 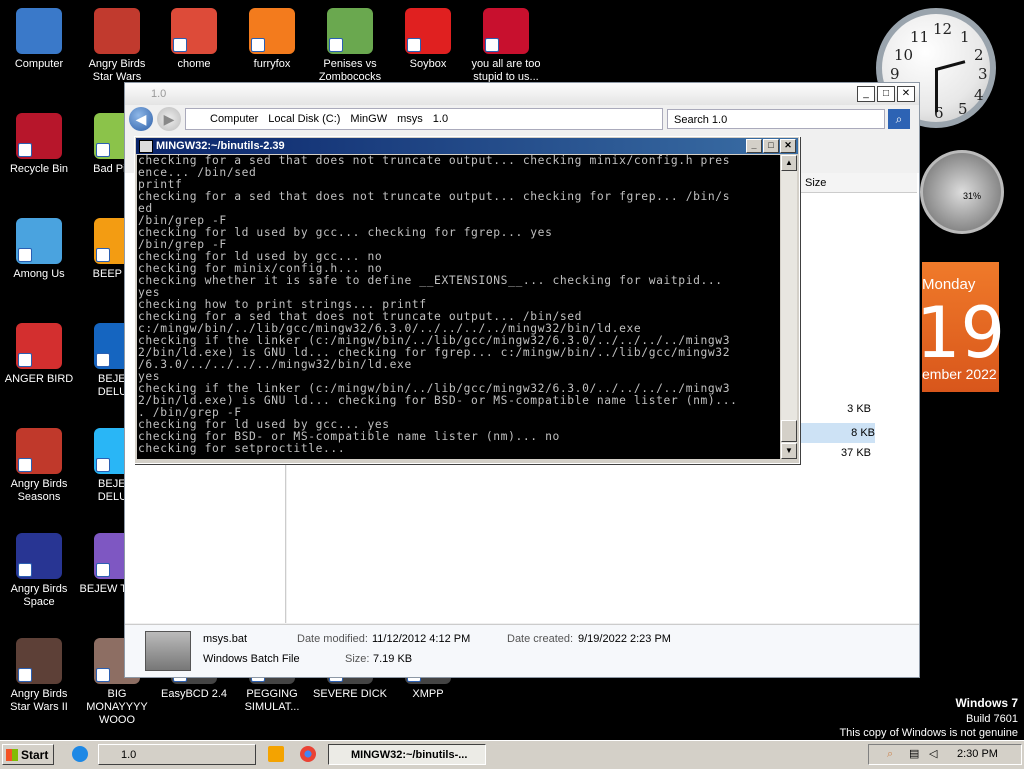 What do you see at coordinates (960, 327) in the screenshot?
I see `calendar-gadget: Monday 19 ember 2022` at bounding box center [960, 327].